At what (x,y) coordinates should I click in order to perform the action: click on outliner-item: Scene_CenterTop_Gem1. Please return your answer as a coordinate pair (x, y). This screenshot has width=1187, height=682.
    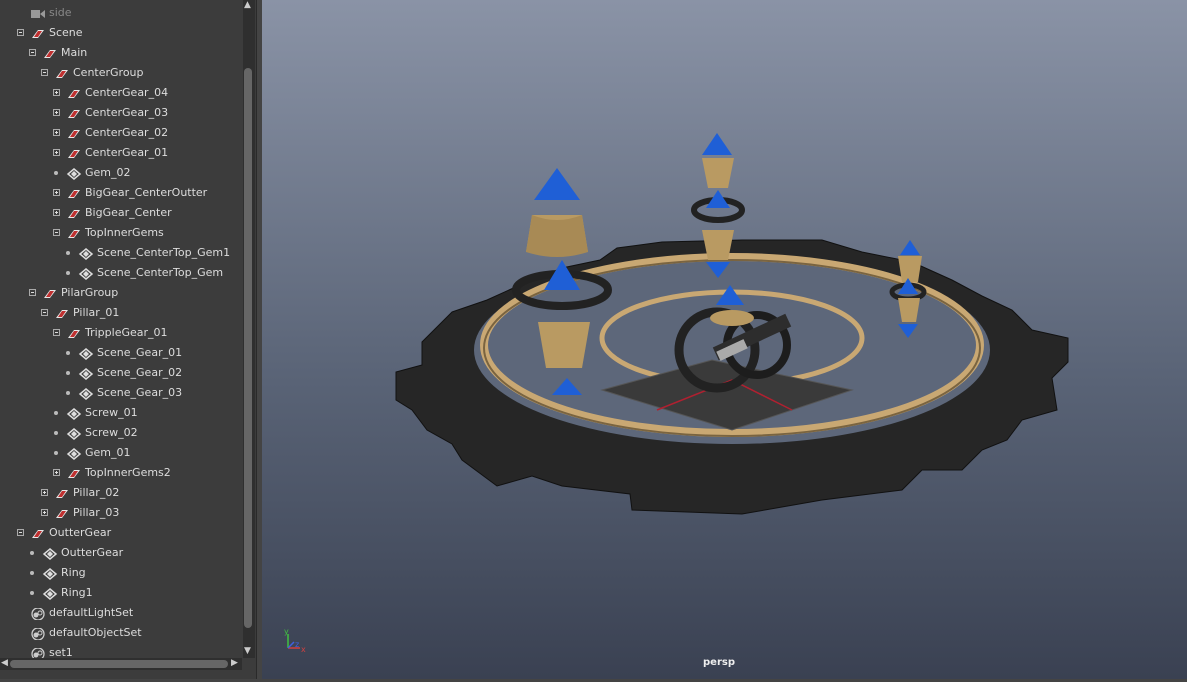
    Looking at the image, I should click on (121, 253).